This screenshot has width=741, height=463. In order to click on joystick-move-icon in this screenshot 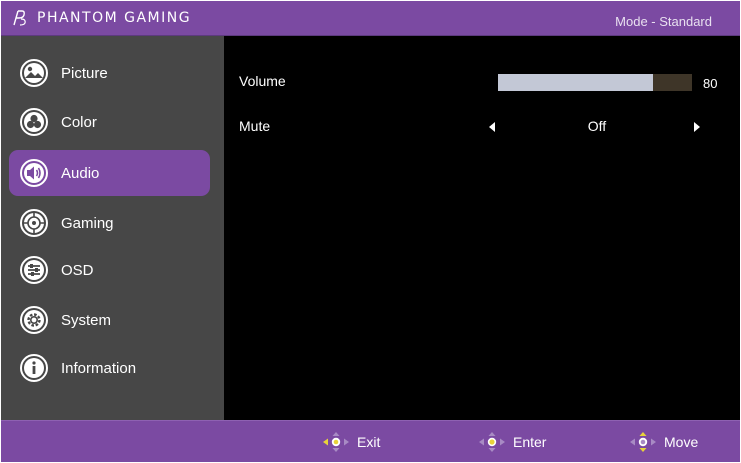, I will do `click(643, 442)`.